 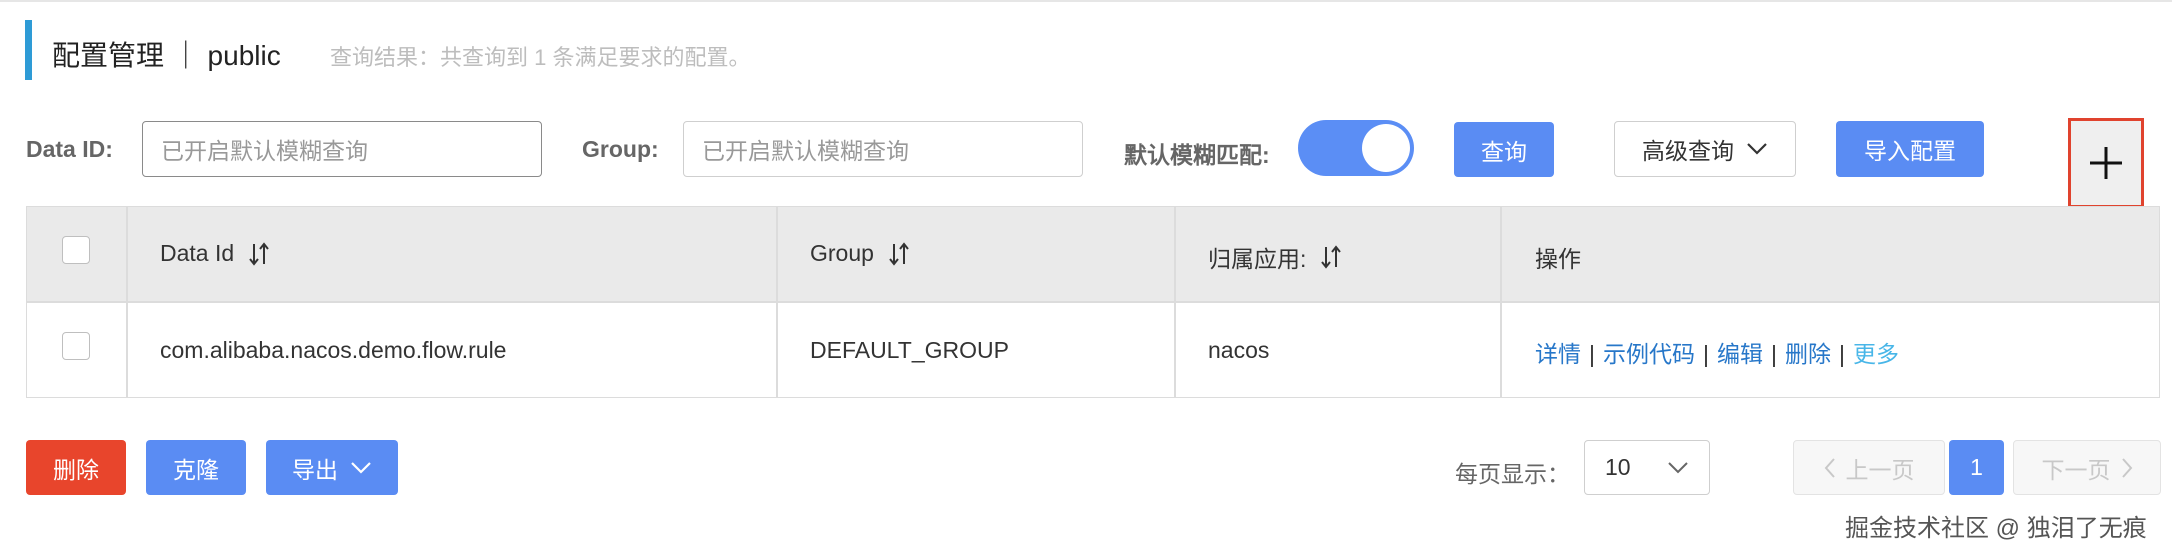 I want to click on group-input: 已开启默认模糊查询, so click(x=883, y=149).